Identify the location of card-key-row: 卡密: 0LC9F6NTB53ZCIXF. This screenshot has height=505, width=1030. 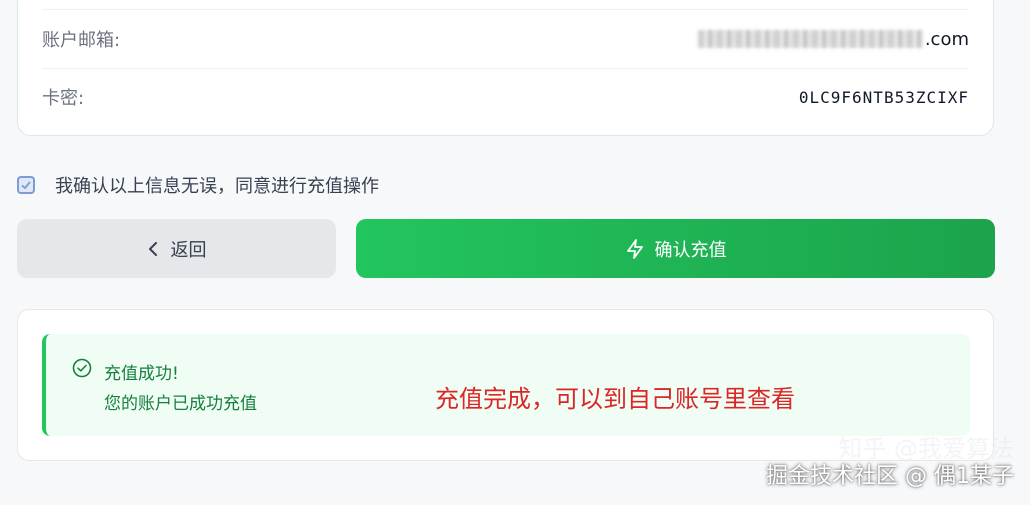
(505, 97).